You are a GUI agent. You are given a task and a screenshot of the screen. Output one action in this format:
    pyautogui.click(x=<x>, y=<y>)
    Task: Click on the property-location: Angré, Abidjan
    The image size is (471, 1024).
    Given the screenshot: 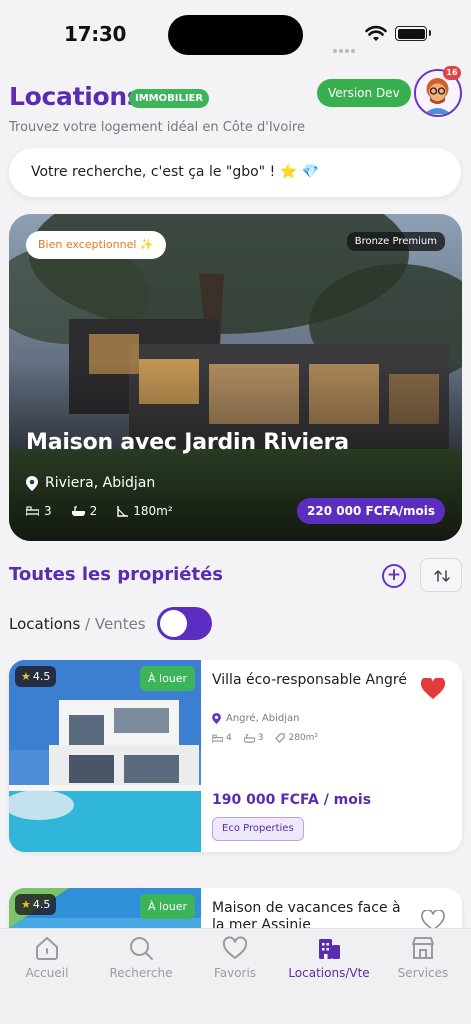 What is the action you would take?
    pyautogui.click(x=256, y=718)
    